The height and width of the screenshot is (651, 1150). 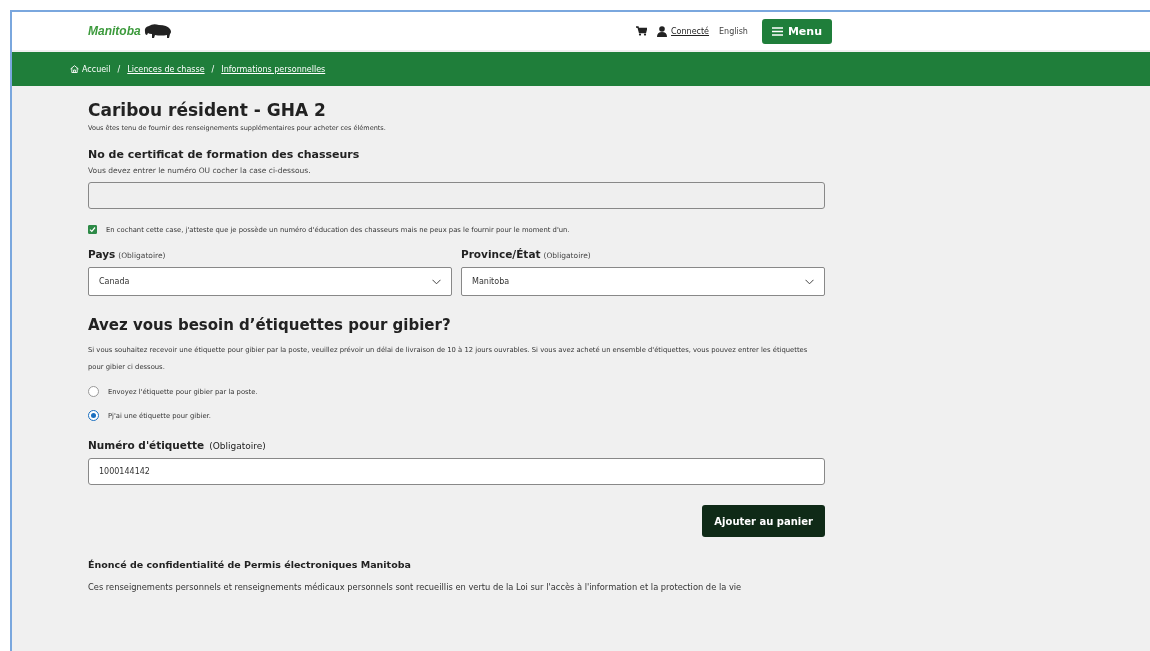 I want to click on select-value: Canada, so click(x=114, y=281).